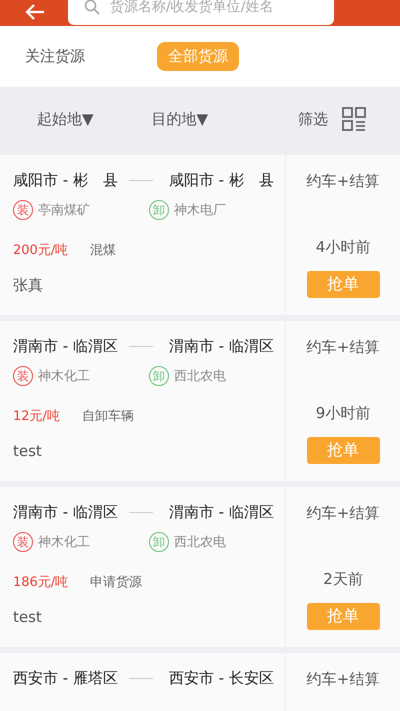 The image size is (400, 711). Describe the element at coordinates (221, 678) in the screenshot. I see `destination-city: 西安市 - 长安区` at that location.